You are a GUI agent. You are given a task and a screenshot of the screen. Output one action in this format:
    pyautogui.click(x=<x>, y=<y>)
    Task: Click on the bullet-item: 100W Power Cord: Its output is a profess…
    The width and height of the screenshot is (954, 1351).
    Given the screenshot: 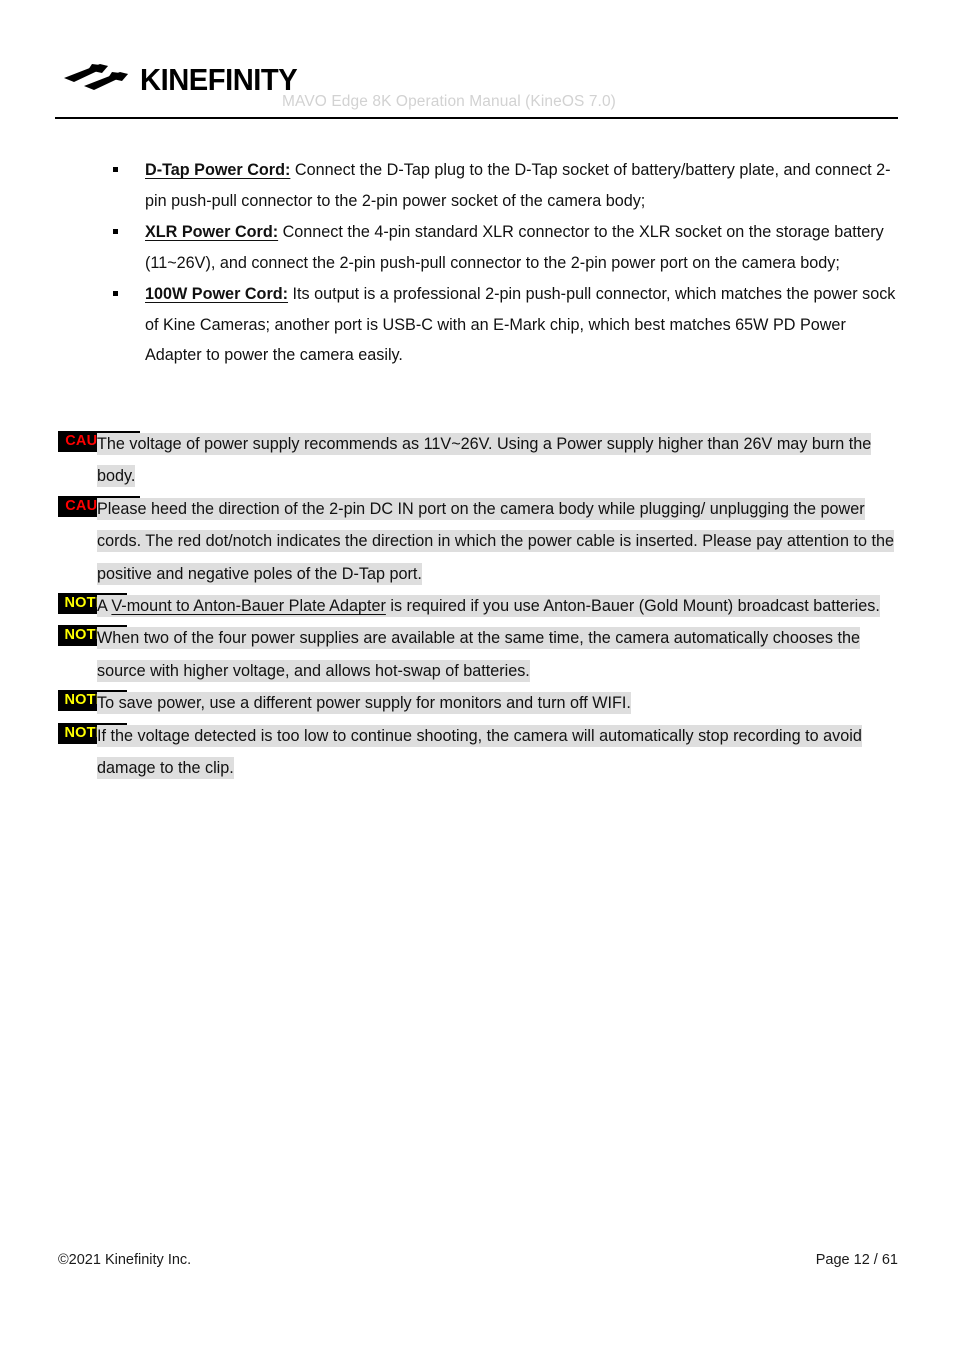 What is the action you would take?
    pyautogui.click(x=477, y=325)
    